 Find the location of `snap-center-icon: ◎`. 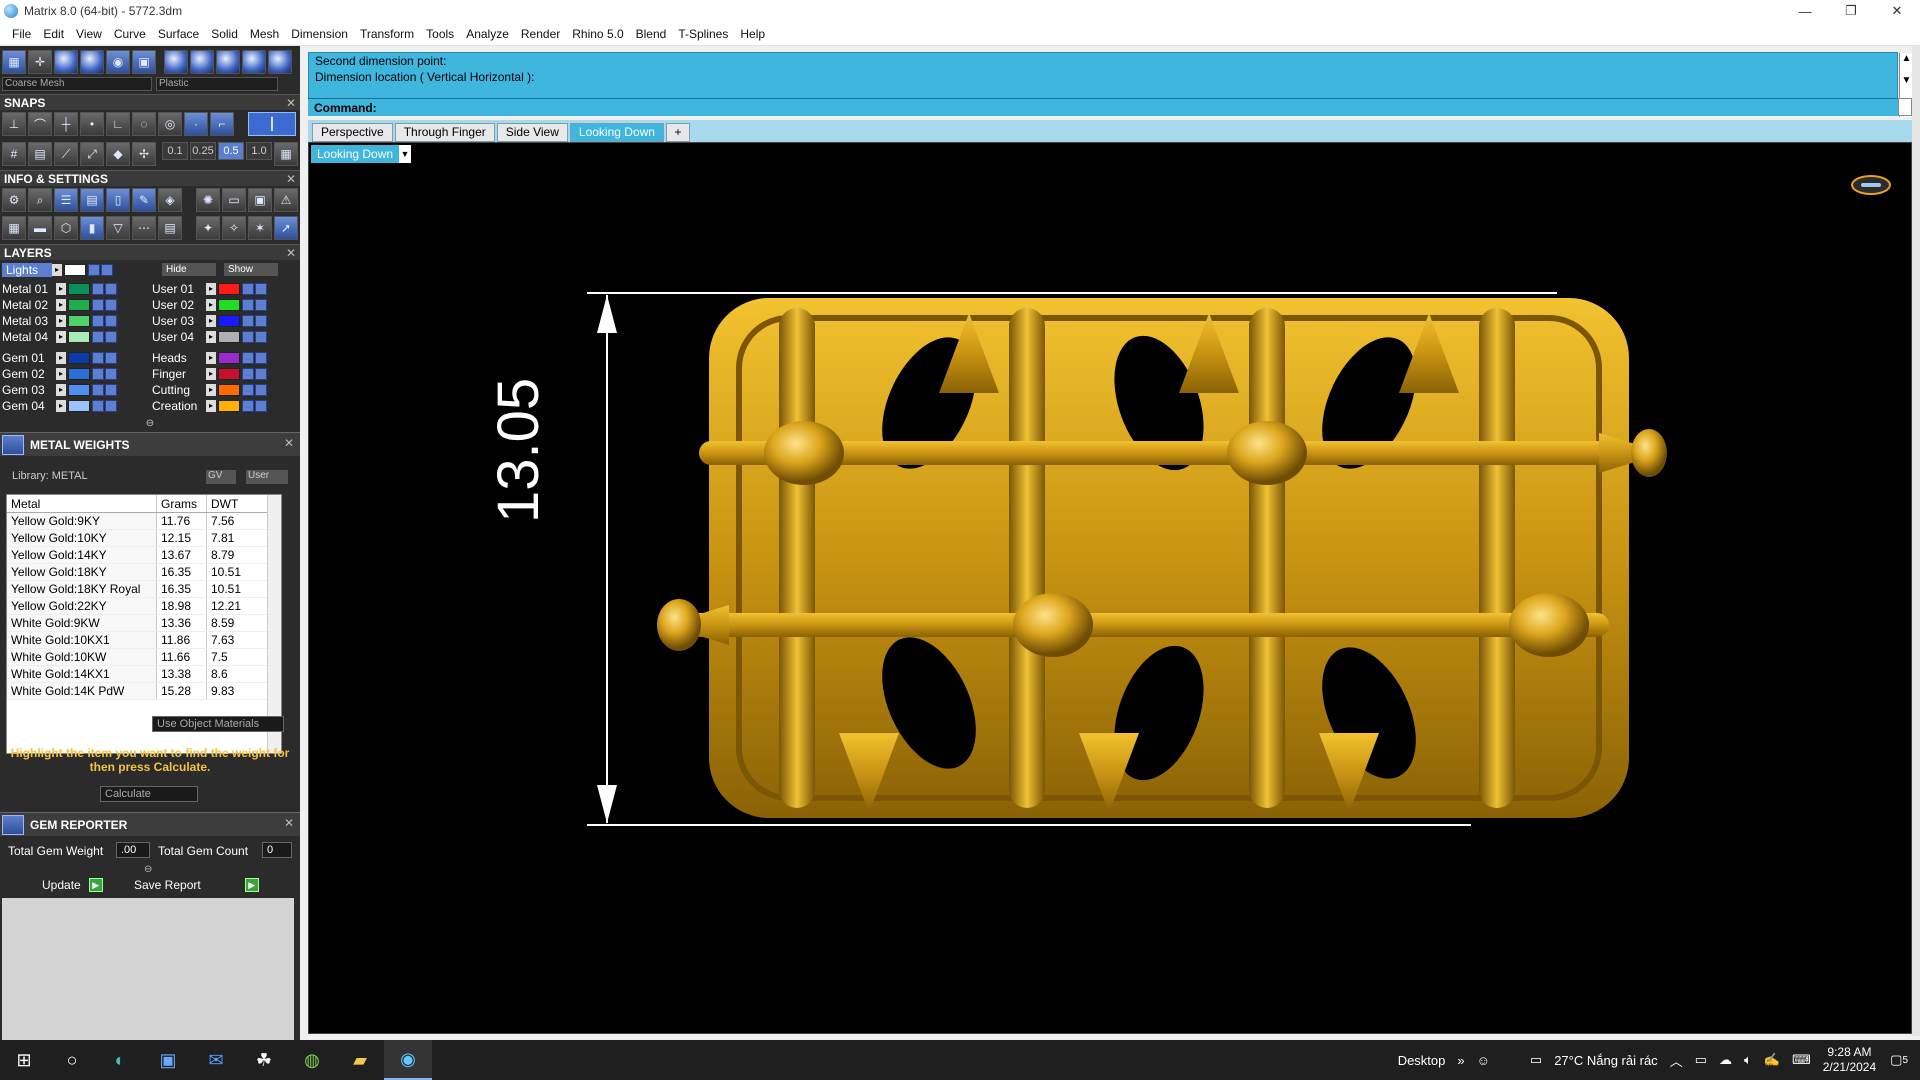

snap-center-icon: ◎ is located at coordinates (170, 124).